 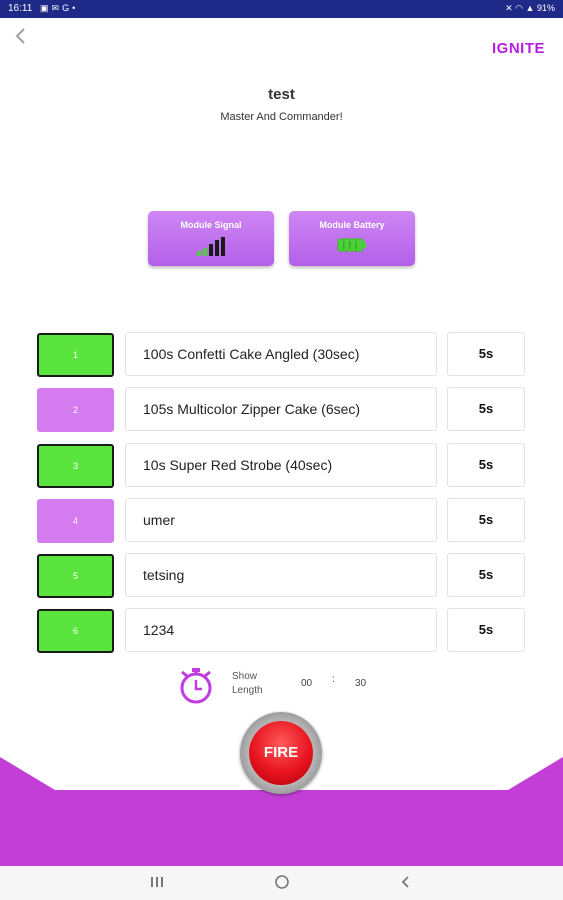 What do you see at coordinates (247, 684) in the screenshot?
I see `show-length-label: Show Length` at bounding box center [247, 684].